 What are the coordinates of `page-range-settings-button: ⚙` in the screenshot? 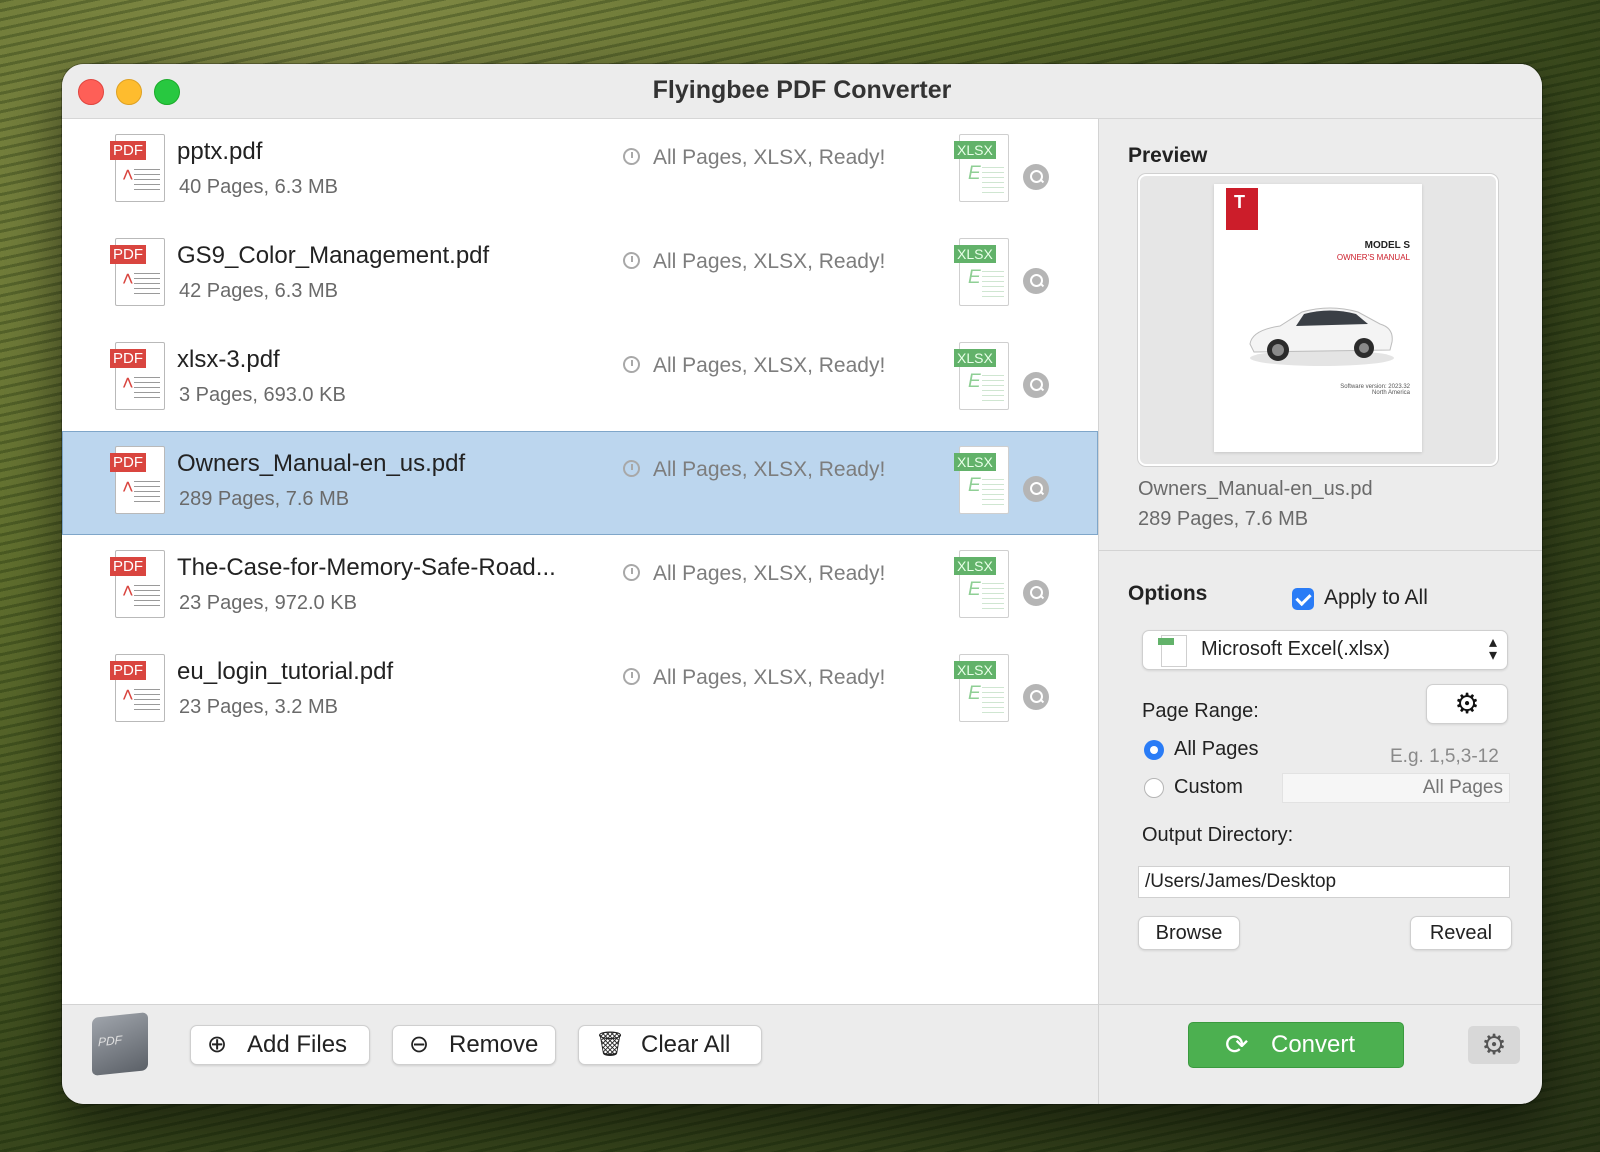 It's located at (1467, 704).